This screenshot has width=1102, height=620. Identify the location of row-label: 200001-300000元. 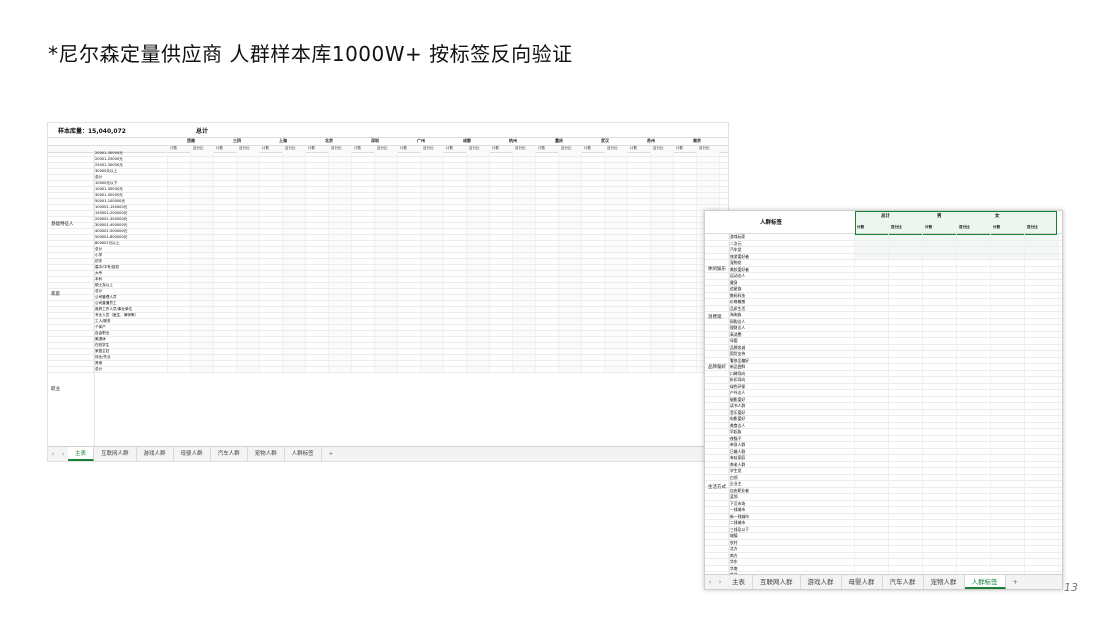
(131, 219).